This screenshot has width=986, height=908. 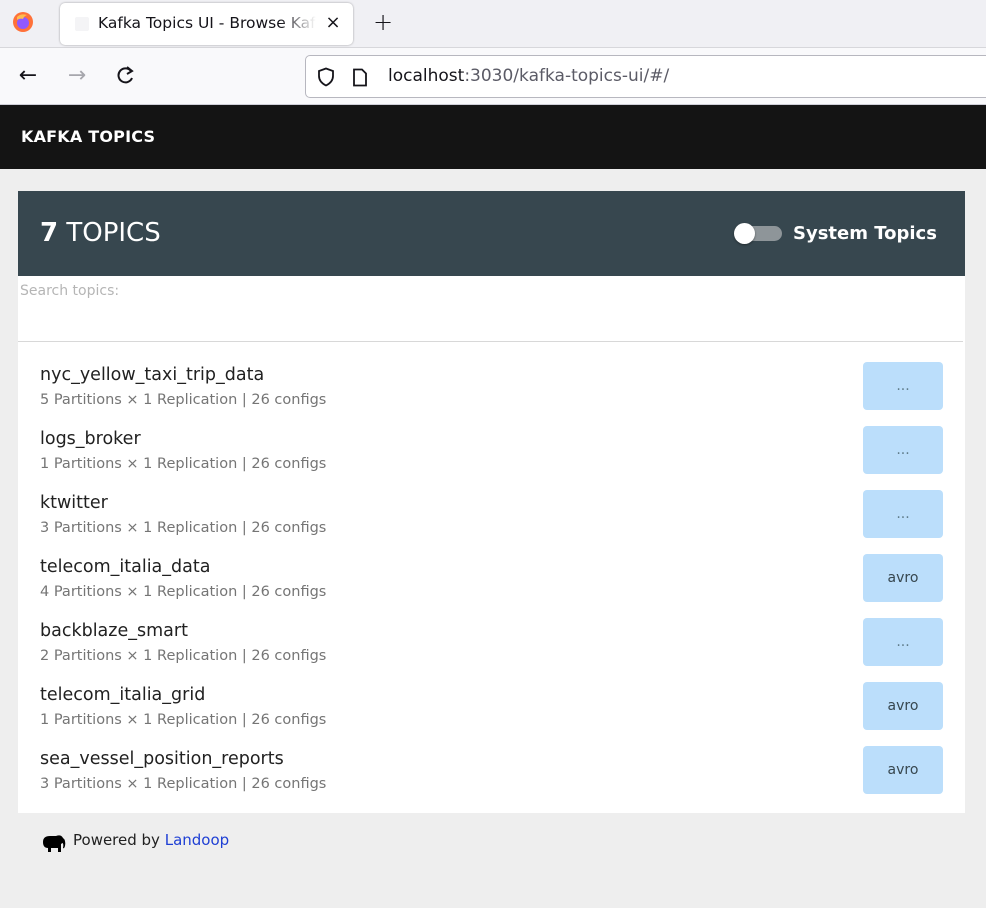 What do you see at coordinates (326, 77) in the screenshot?
I see `shield-icon` at bounding box center [326, 77].